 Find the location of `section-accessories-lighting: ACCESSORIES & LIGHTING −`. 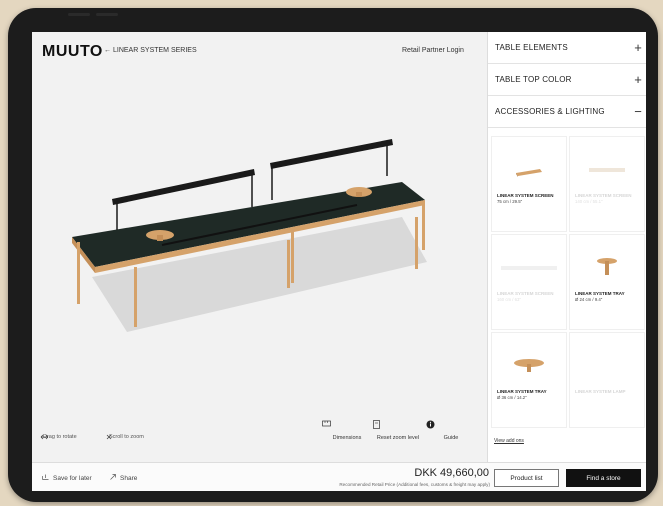

section-accessories-lighting: ACCESSORIES & LIGHTING − is located at coordinates (567, 112).